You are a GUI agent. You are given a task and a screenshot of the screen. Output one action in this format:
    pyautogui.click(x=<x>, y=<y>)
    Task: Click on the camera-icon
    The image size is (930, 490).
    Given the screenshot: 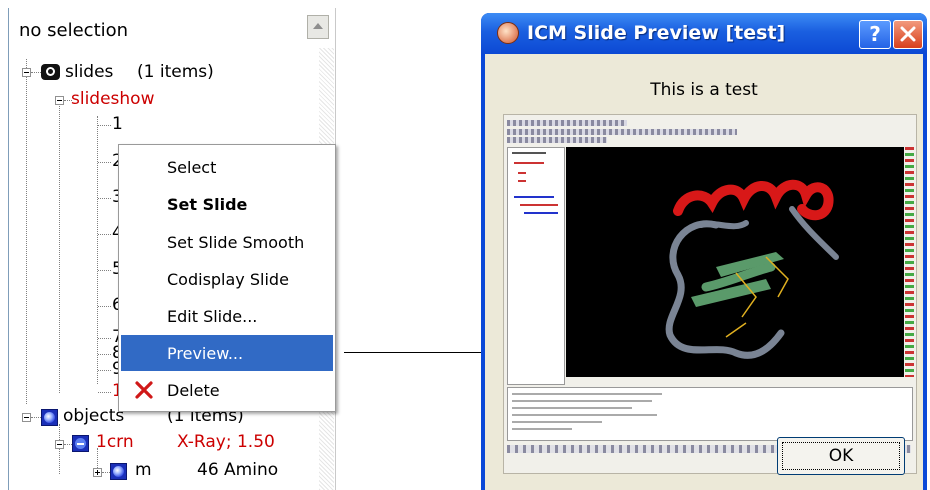 What is the action you would take?
    pyautogui.click(x=50, y=72)
    